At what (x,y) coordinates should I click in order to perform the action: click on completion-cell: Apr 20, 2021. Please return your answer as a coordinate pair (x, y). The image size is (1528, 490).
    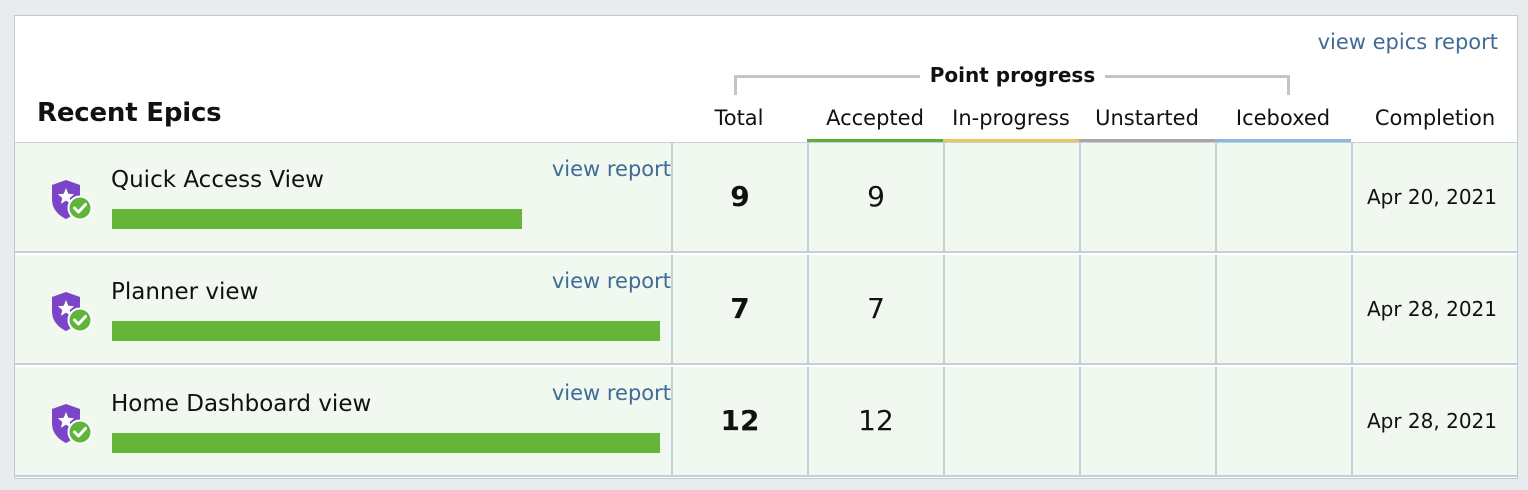
    Looking at the image, I should click on (1434, 197).